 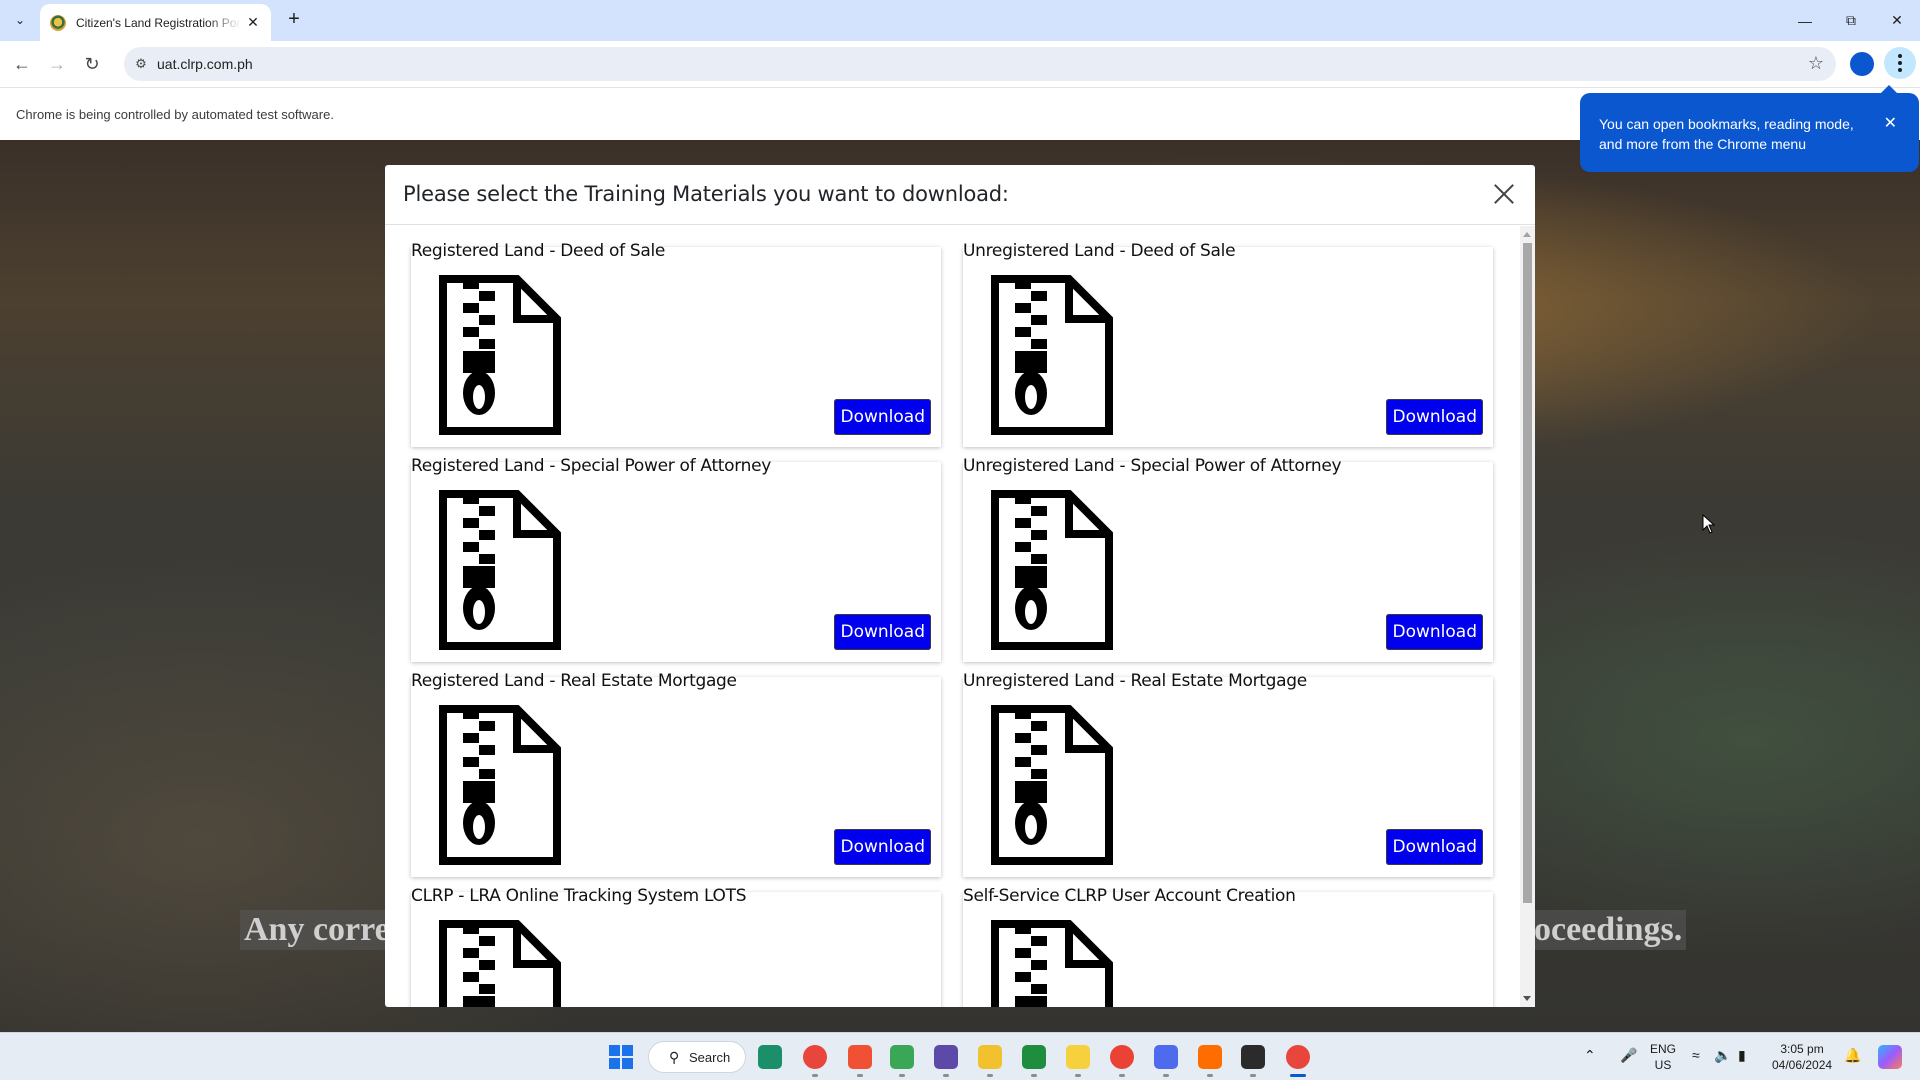 What do you see at coordinates (92, 64) in the screenshot?
I see `reload-icon: ↻` at bounding box center [92, 64].